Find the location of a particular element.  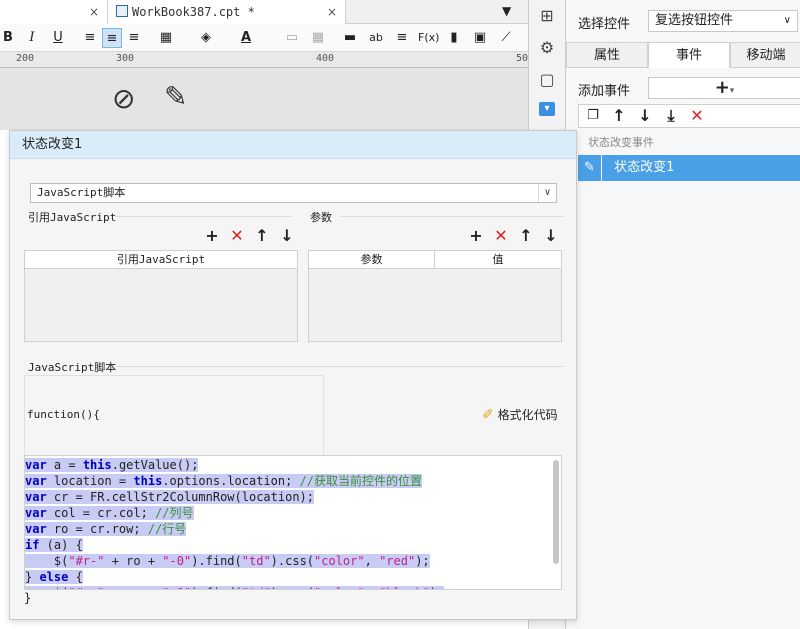

dialog-title: 状态改变1 is located at coordinates (293, 145).